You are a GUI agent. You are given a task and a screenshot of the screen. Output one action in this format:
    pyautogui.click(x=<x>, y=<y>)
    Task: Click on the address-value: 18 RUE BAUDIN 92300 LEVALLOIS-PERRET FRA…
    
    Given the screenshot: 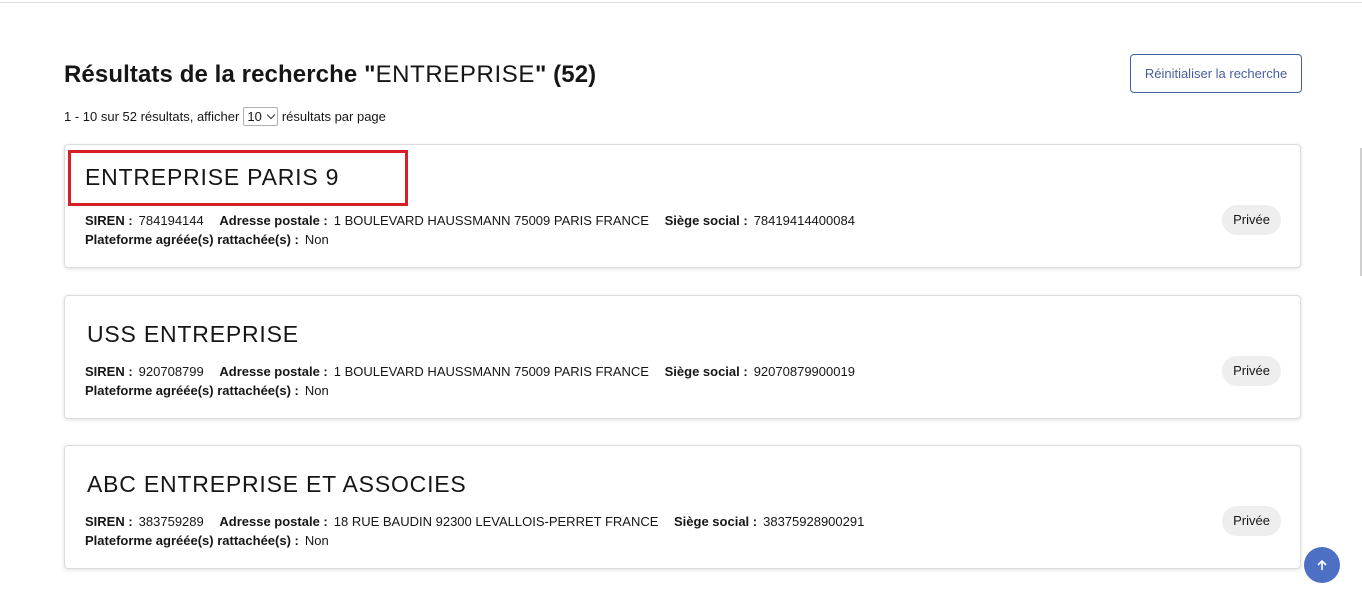 What is the action you would take?
    pyautogui.click(x=496, y=521)
    